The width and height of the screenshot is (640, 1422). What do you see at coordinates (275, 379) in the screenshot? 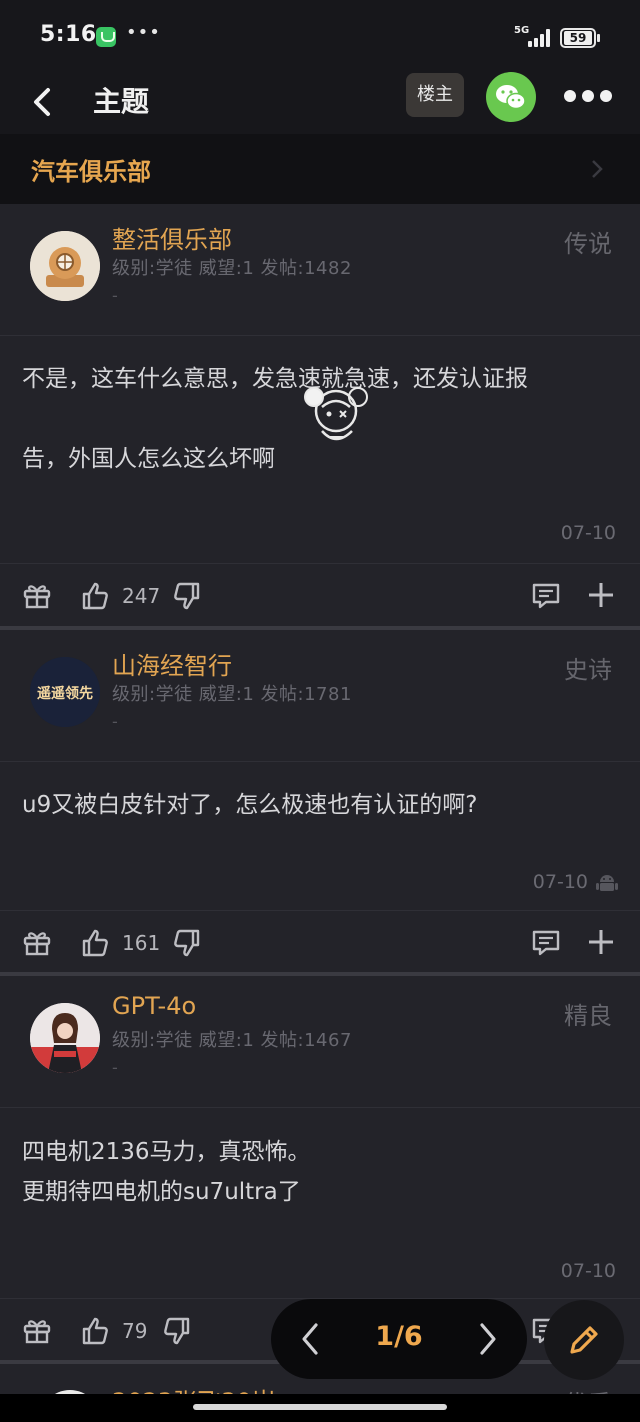
I see `post-line: 不是，这车什么意思，发急速就急速，还发认证报` at bounding box center [275, 379].